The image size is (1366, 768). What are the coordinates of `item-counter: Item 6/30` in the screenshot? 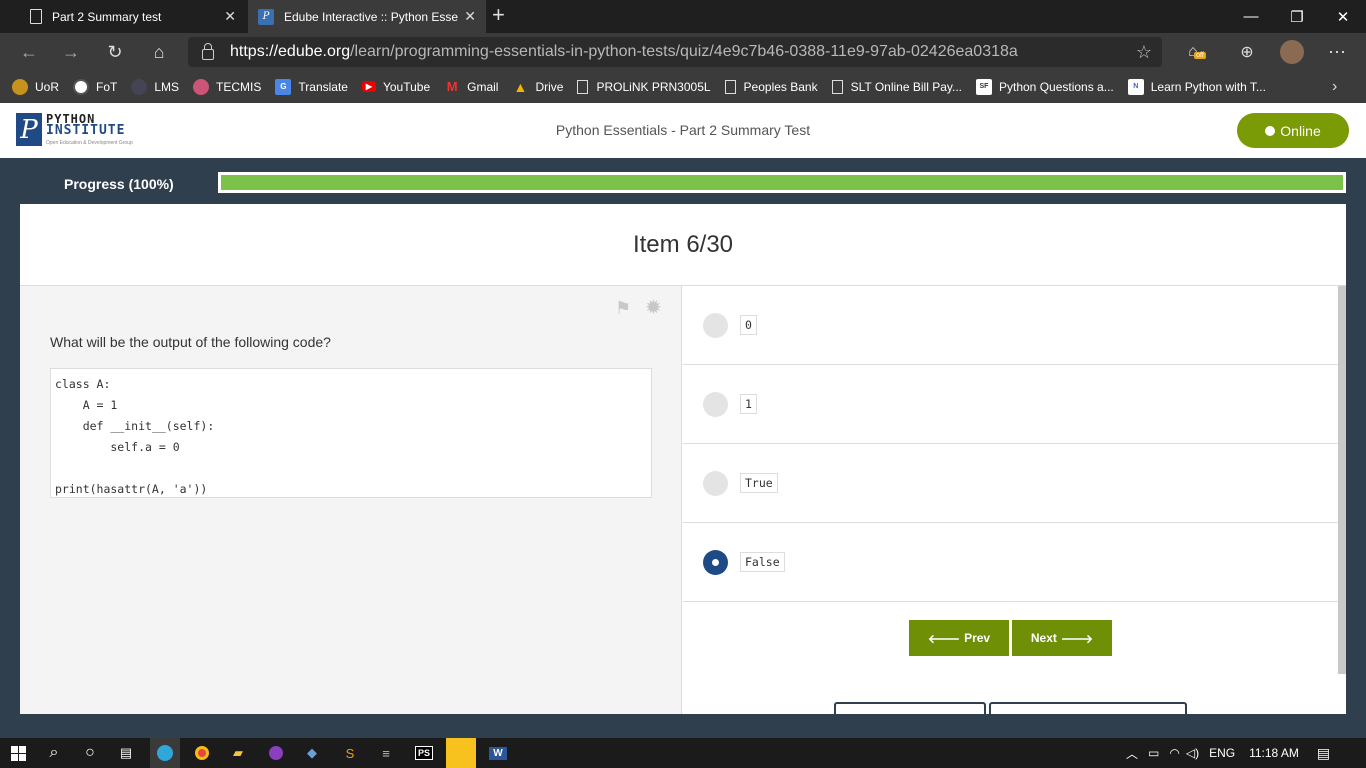 It's located at (683, 245).